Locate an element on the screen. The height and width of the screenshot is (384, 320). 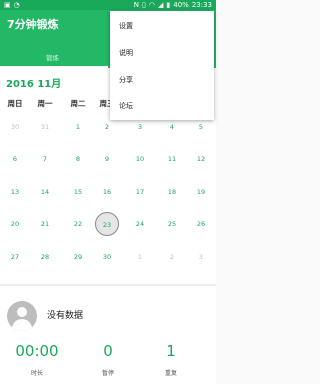
menu-item-forum: 论坛 is located at coordinates (162, 106).